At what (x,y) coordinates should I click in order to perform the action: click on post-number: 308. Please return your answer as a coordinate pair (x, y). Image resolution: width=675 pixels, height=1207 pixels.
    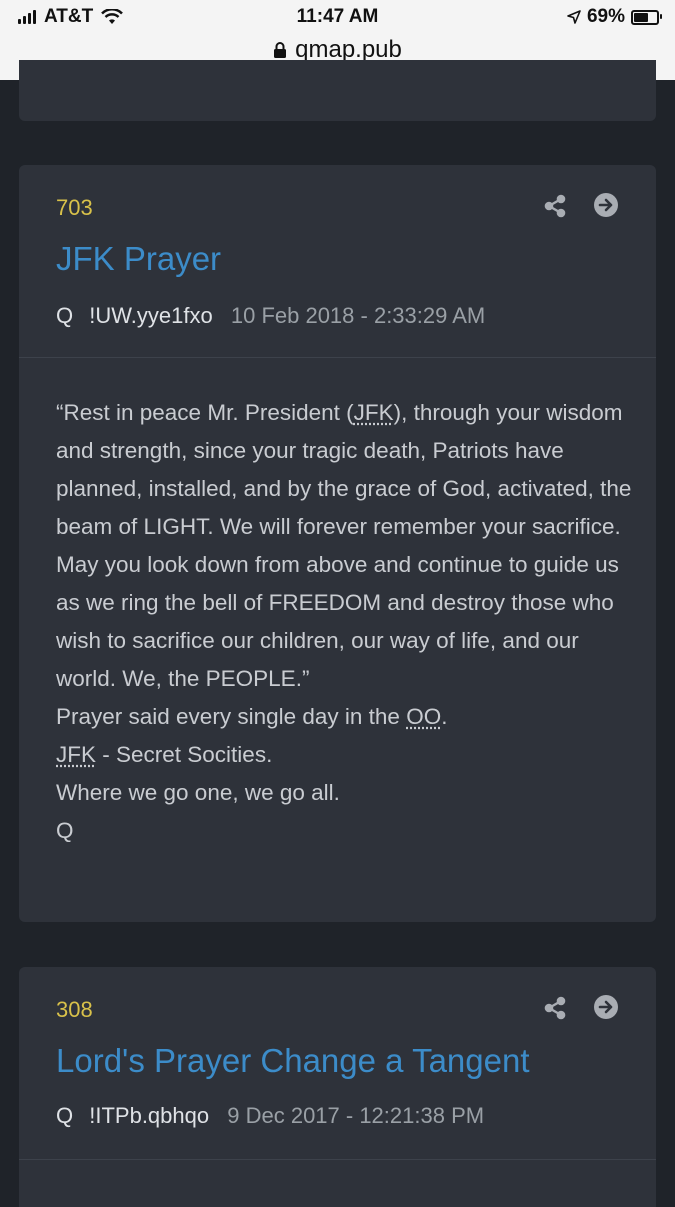
    Looking at the image, I should click on (74, 1009).